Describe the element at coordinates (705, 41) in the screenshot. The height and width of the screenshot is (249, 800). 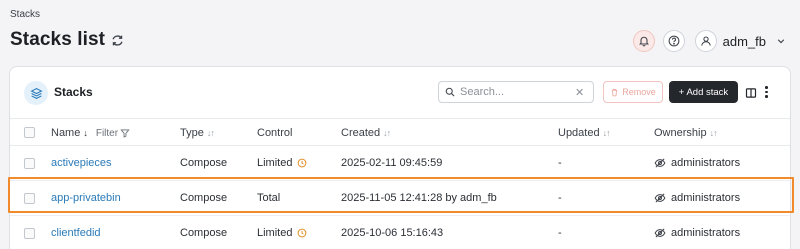
I see `user-icon` at that location.